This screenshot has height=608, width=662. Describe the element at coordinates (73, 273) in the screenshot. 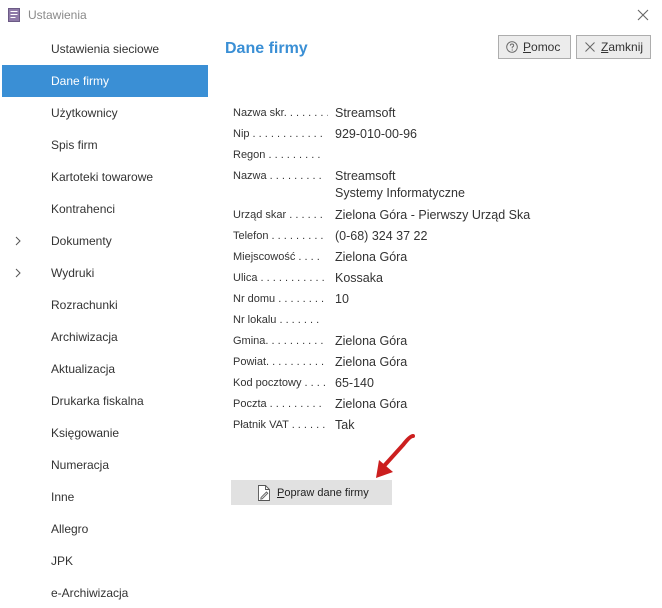

I see `sidebar-item-label: Wydruki` at that location.